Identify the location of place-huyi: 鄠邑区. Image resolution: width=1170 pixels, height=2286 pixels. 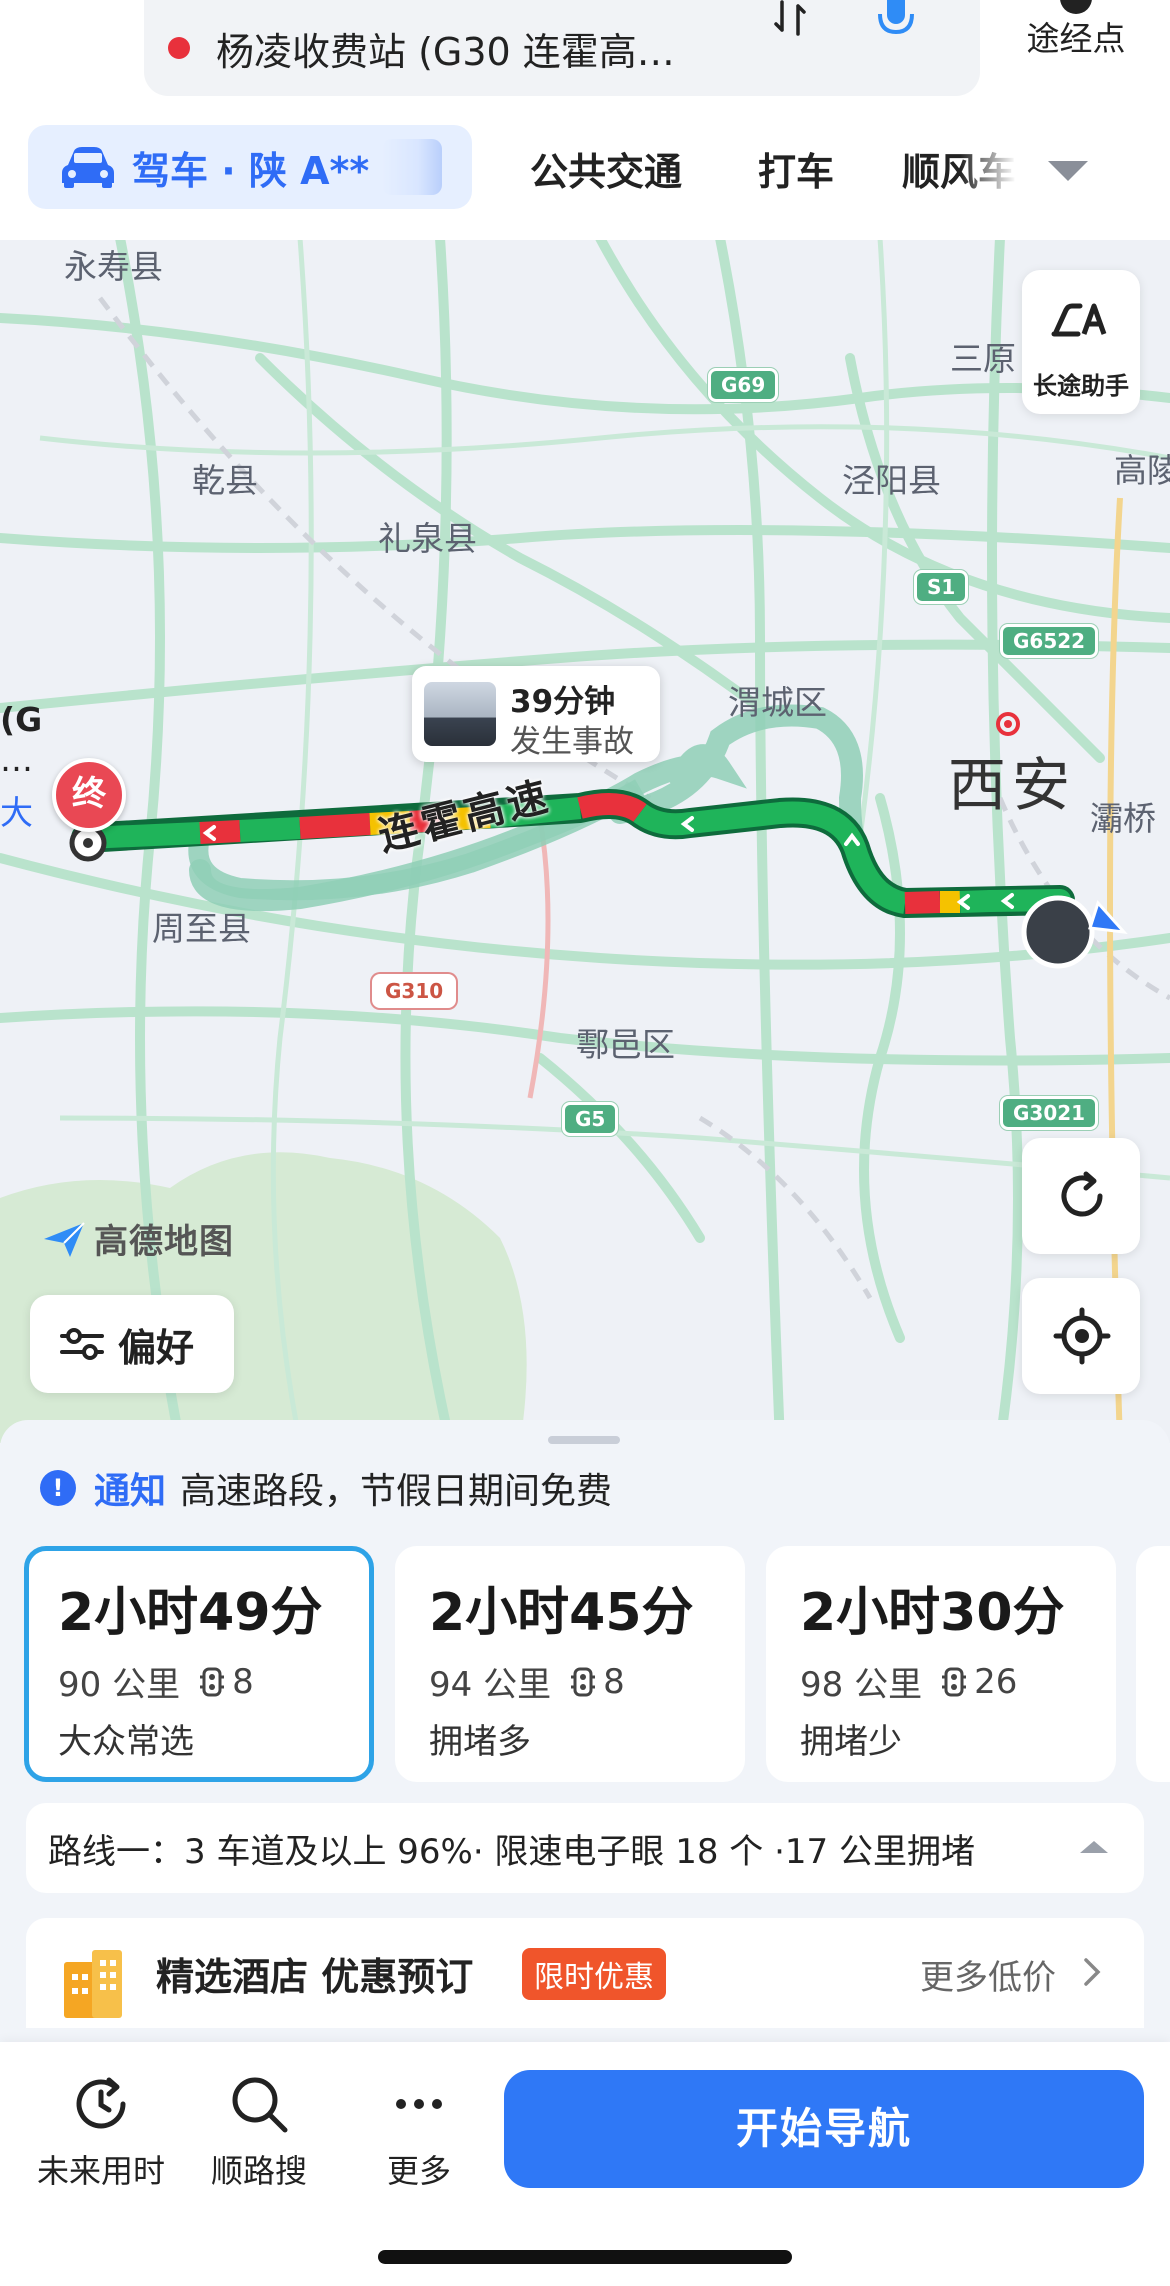
(625, 1044).